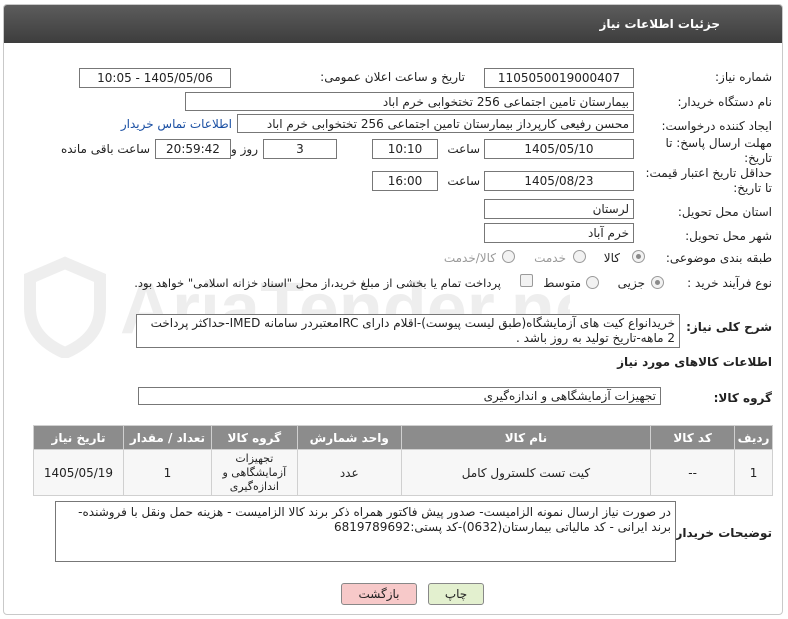  I want to click on requester-label: ایجاد کننده درخواست:, so click(716, 126).